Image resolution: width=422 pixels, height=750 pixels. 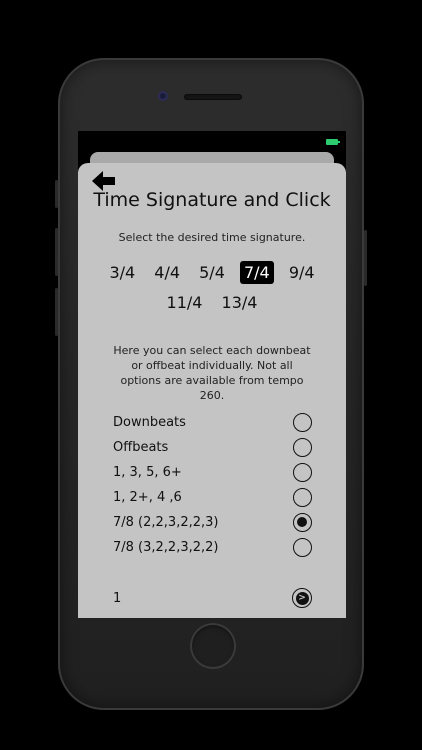 I want to click on volume-down-button, so click(x=56, y=312).